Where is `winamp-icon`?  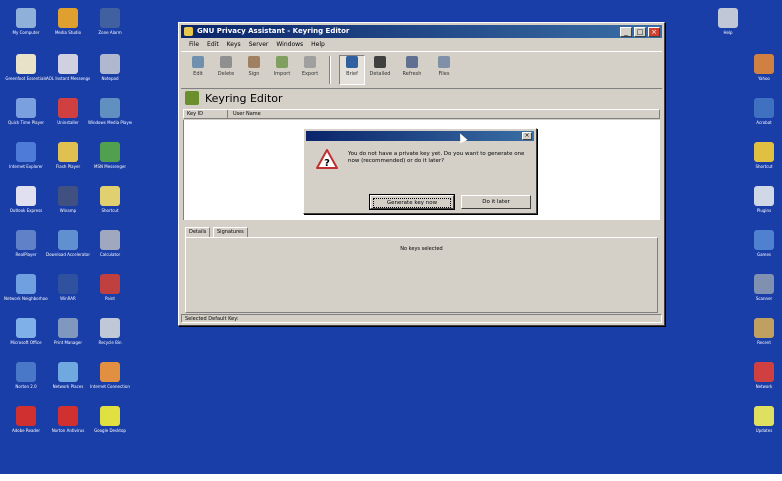 winamp-icon is located at coordinates (68, 196).